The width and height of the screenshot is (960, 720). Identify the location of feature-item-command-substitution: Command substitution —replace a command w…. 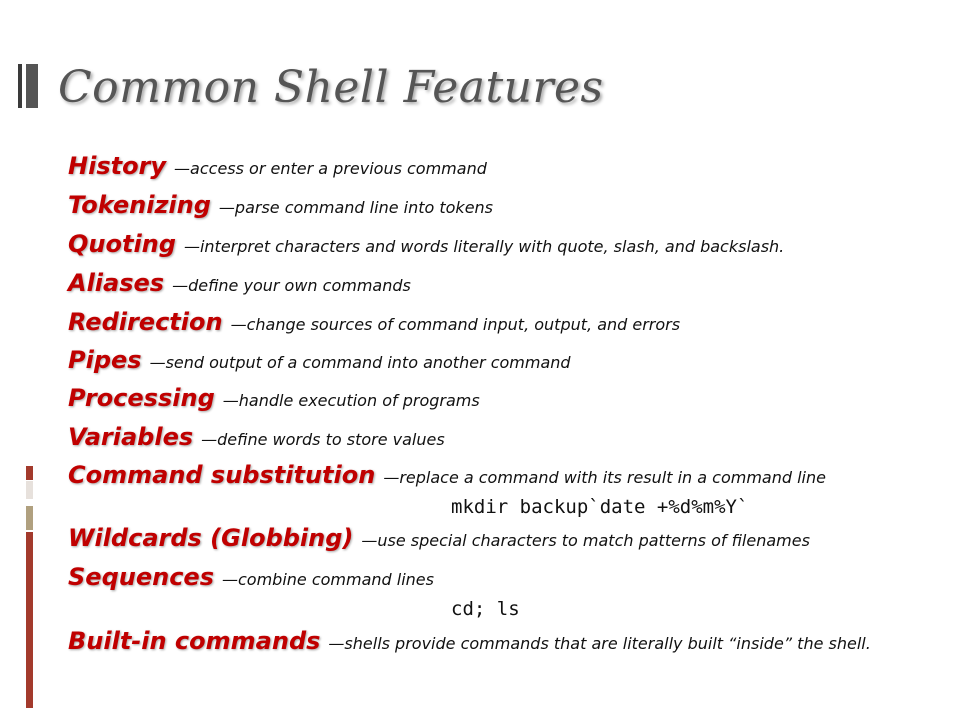
(447, 475).